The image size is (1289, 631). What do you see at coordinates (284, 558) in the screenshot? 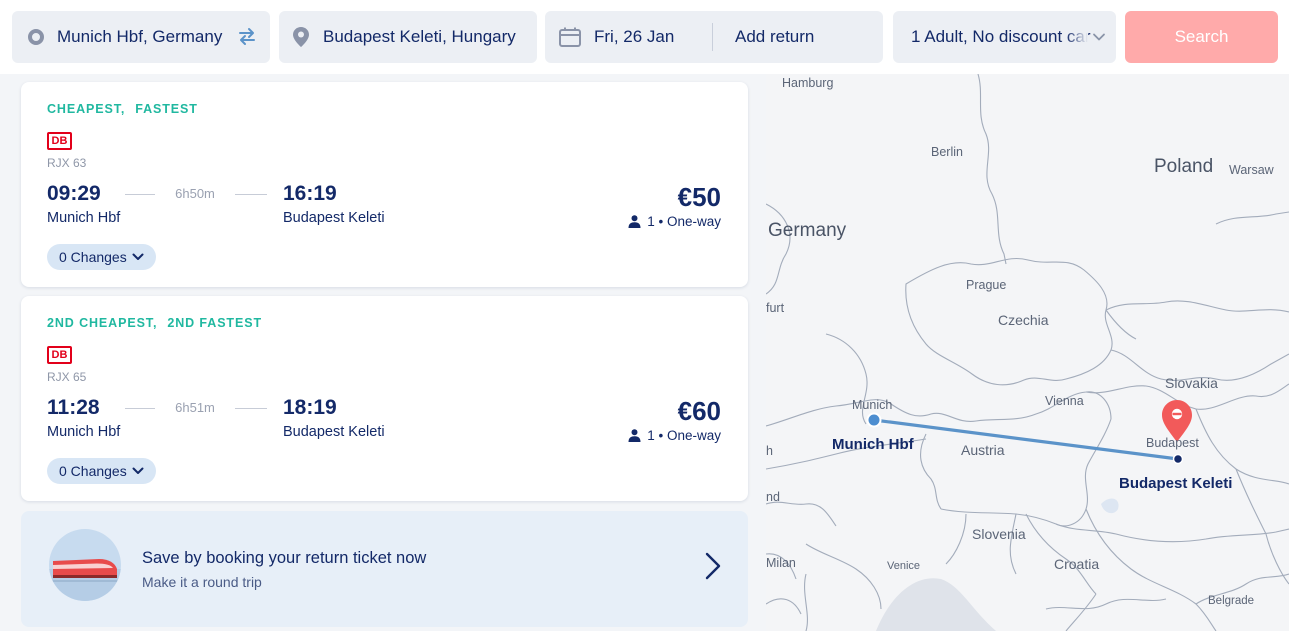
I see `promo-title: Save by booking your return ticket now` at bounding box center [284, 558].